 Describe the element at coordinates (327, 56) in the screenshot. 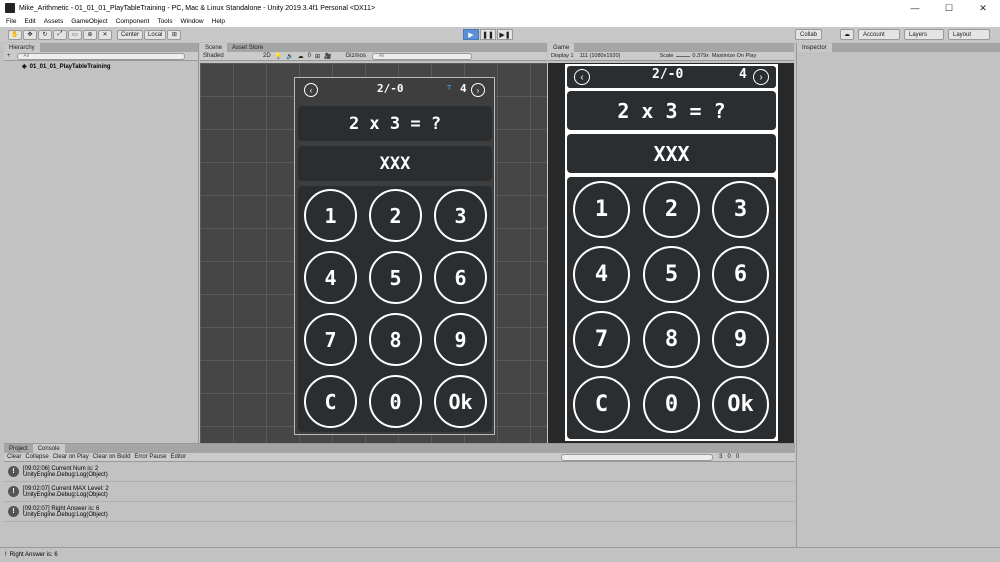

I see `camera-icon: 🎥` at that location.